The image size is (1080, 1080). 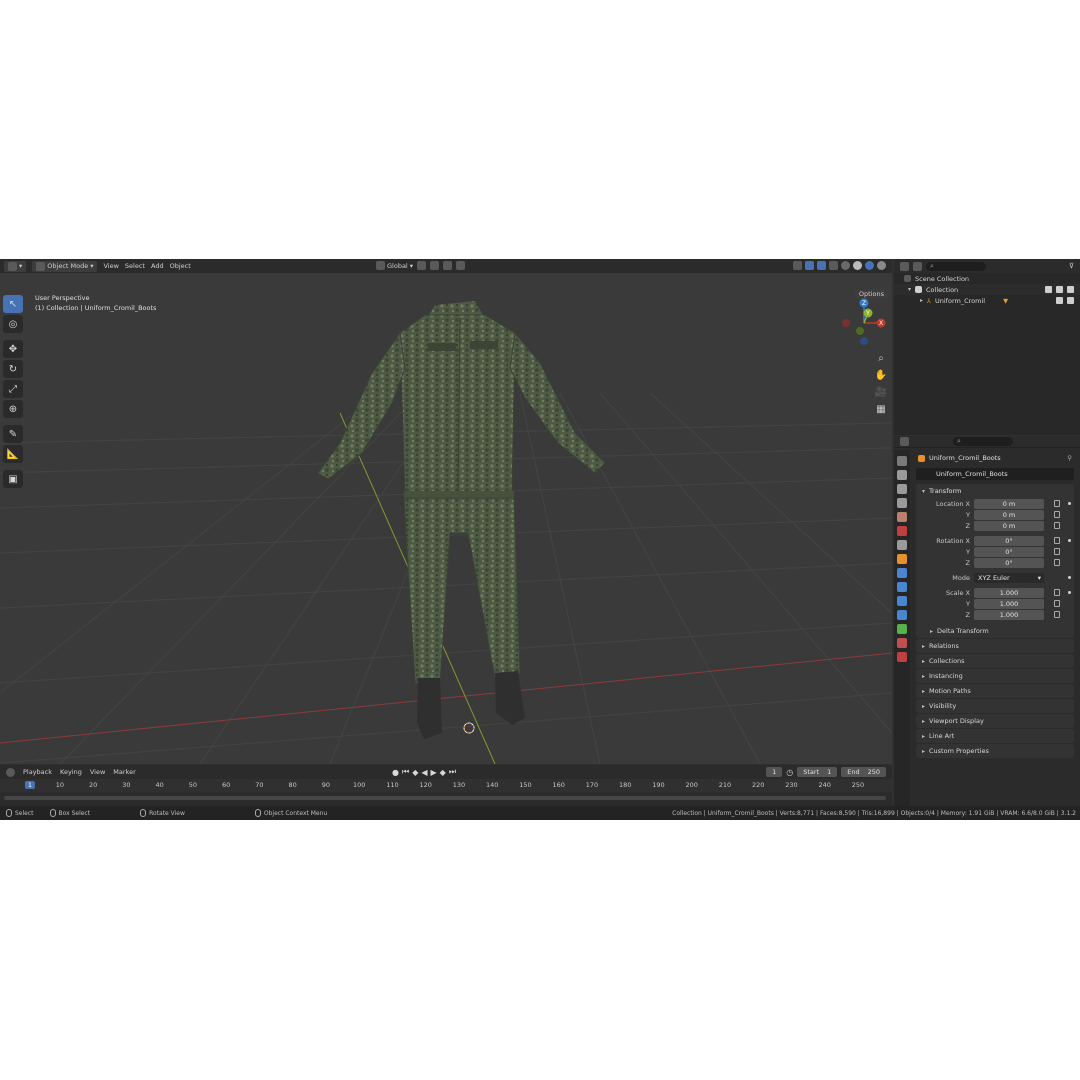 What do you see at coordinates (157, 266) in the screenshot?
I see `menu-add: Add` at bounding box center [157, 266].